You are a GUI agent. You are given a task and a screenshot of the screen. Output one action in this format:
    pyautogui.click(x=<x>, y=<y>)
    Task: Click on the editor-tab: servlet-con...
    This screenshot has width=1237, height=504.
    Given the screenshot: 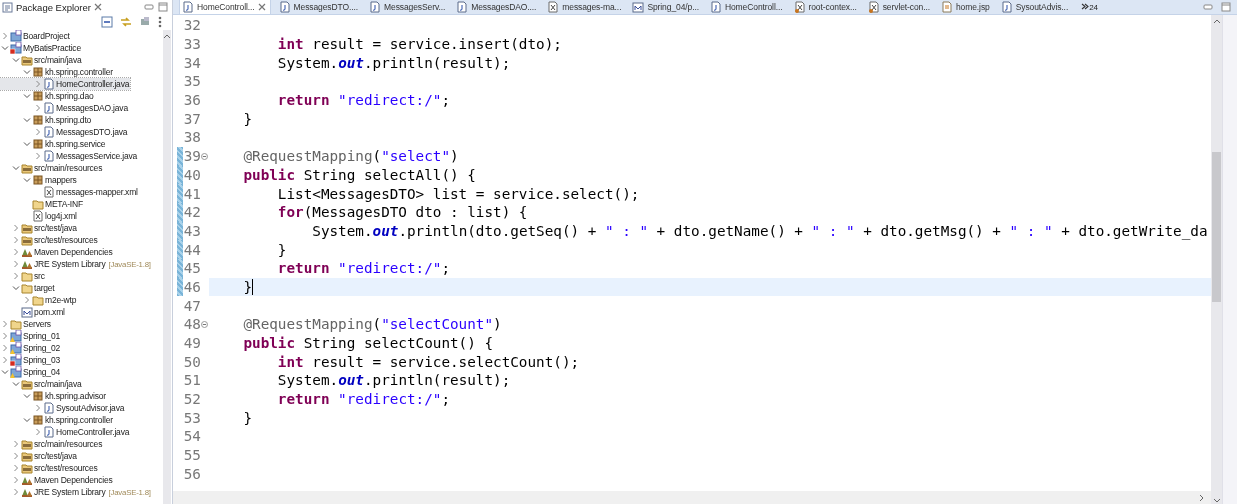 What is the action you would take?
    pyautogui.click(x=902, y=7)
    